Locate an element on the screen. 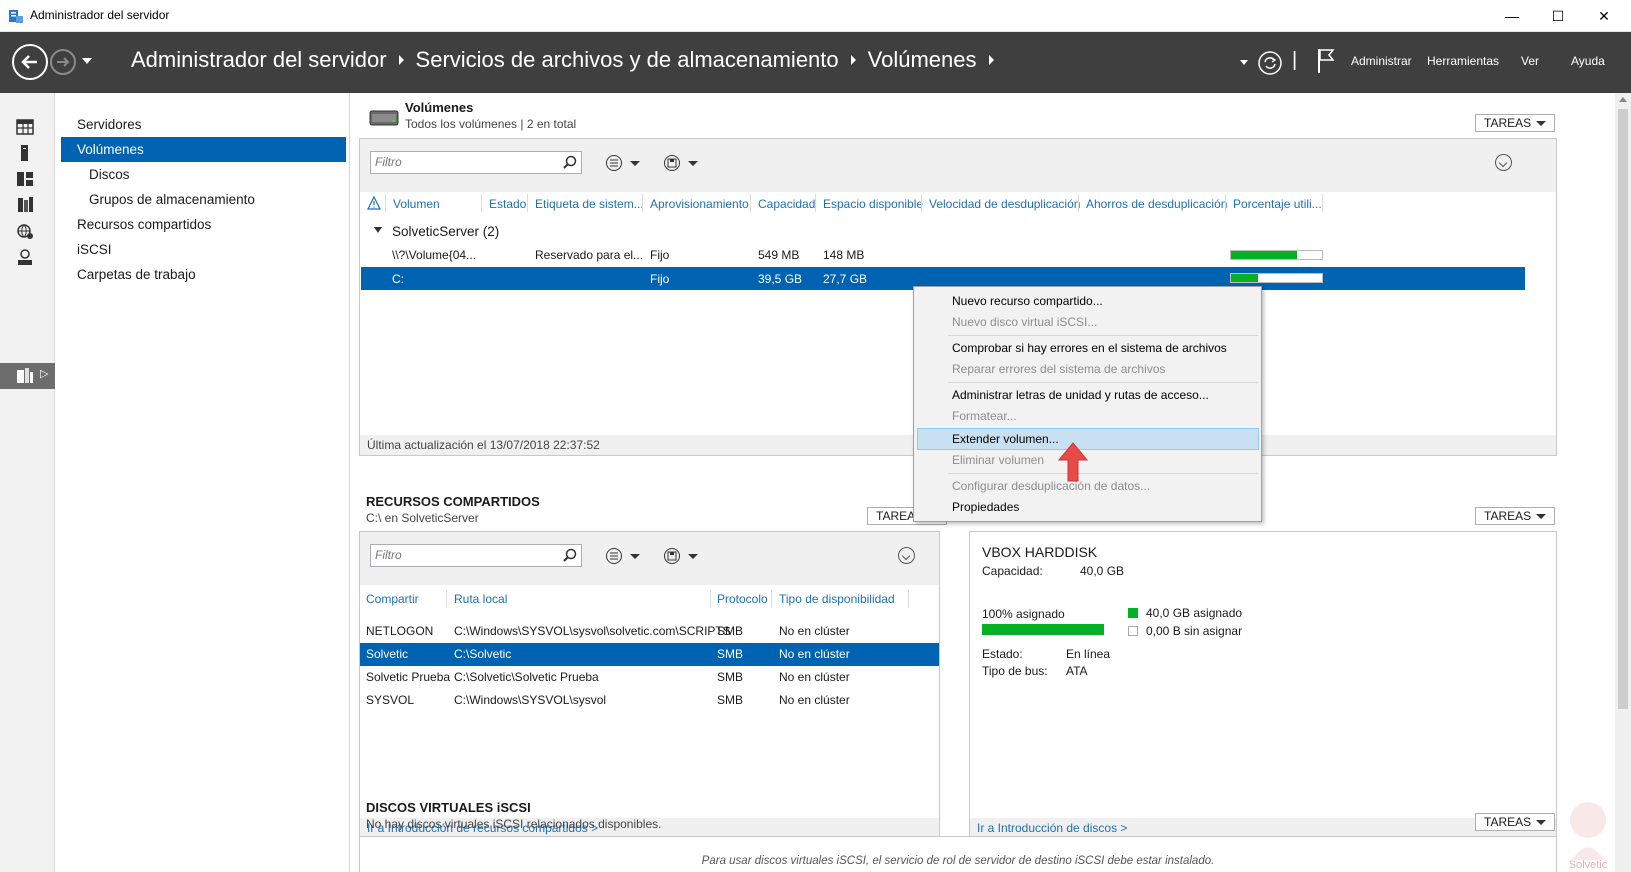 Image resolution: width=1631 pixels, height=872 pixels. vertical-scrollbar is located at coordinates (1623, 482).